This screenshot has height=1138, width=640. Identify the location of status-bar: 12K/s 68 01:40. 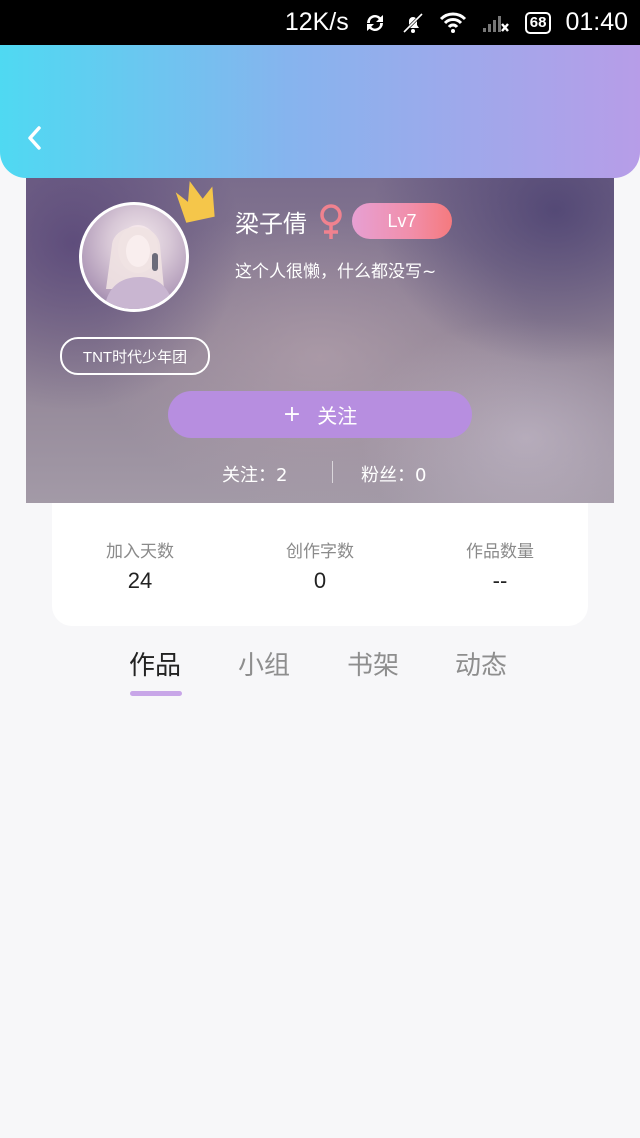
(320, 22).